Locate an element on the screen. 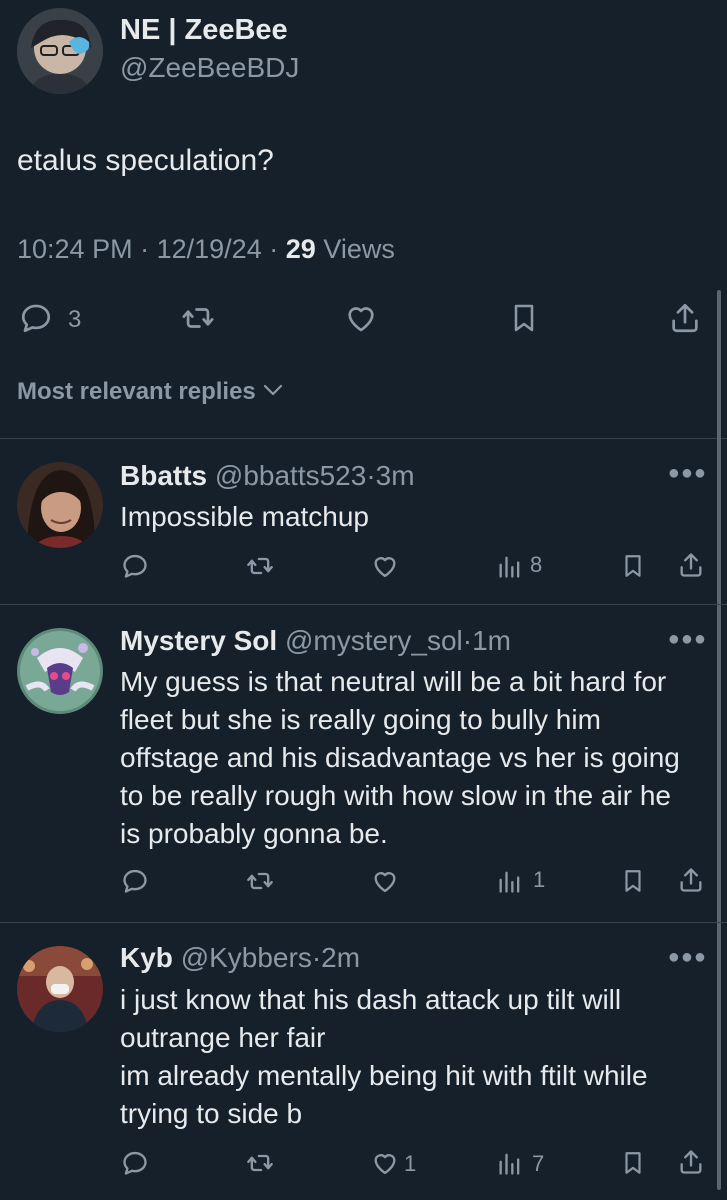 This screenshot has width=727, height=1200. reply-author-name: Kyb is located at coordinates (146, 957).